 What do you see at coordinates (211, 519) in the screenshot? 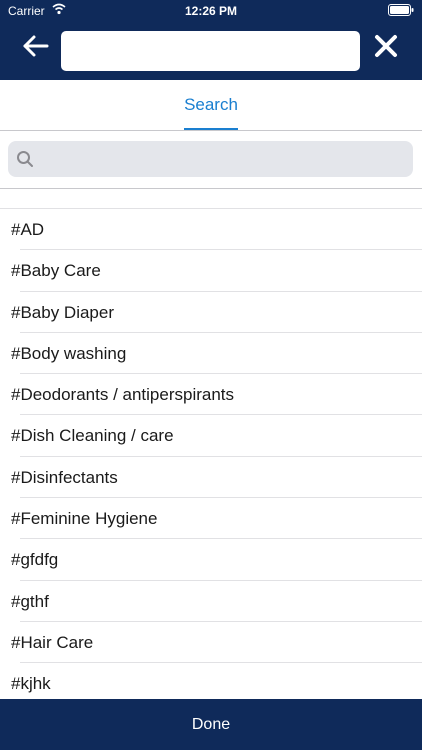
I see `list-item: #Feminine Hygiene` at bounding box center [211, 519].